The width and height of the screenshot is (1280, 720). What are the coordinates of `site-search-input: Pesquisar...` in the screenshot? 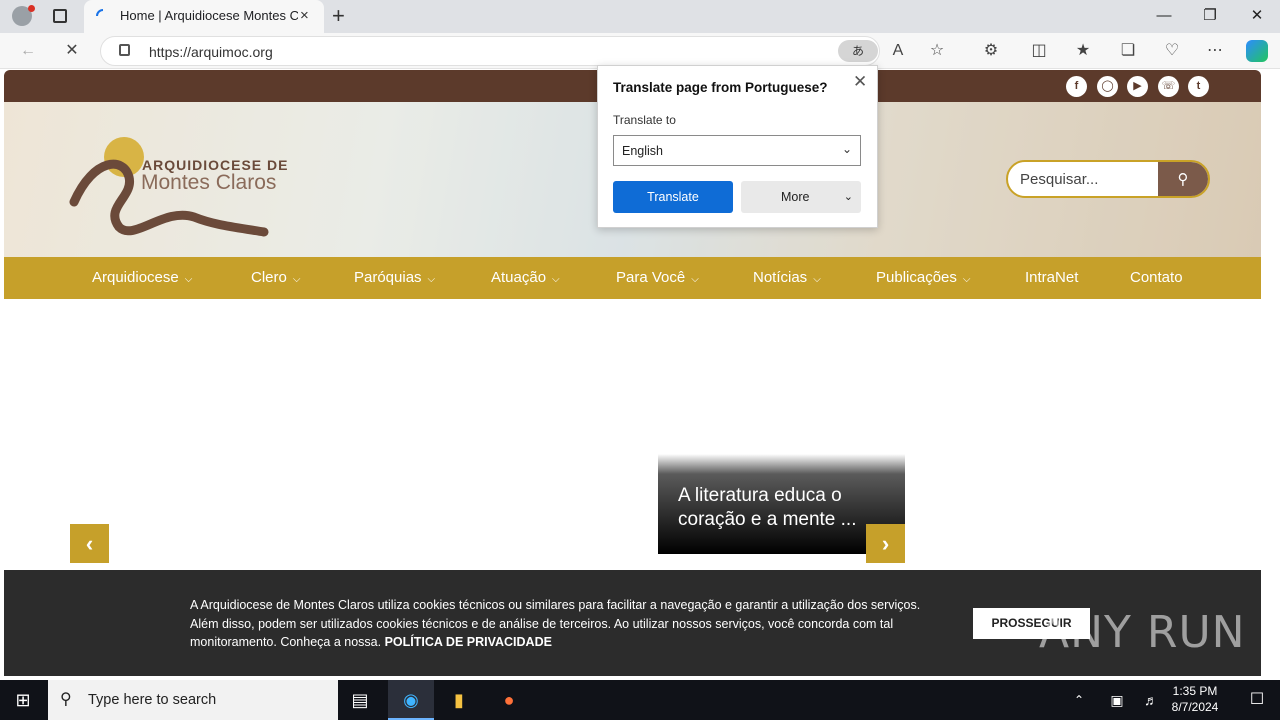 It's located at (1059, 179).